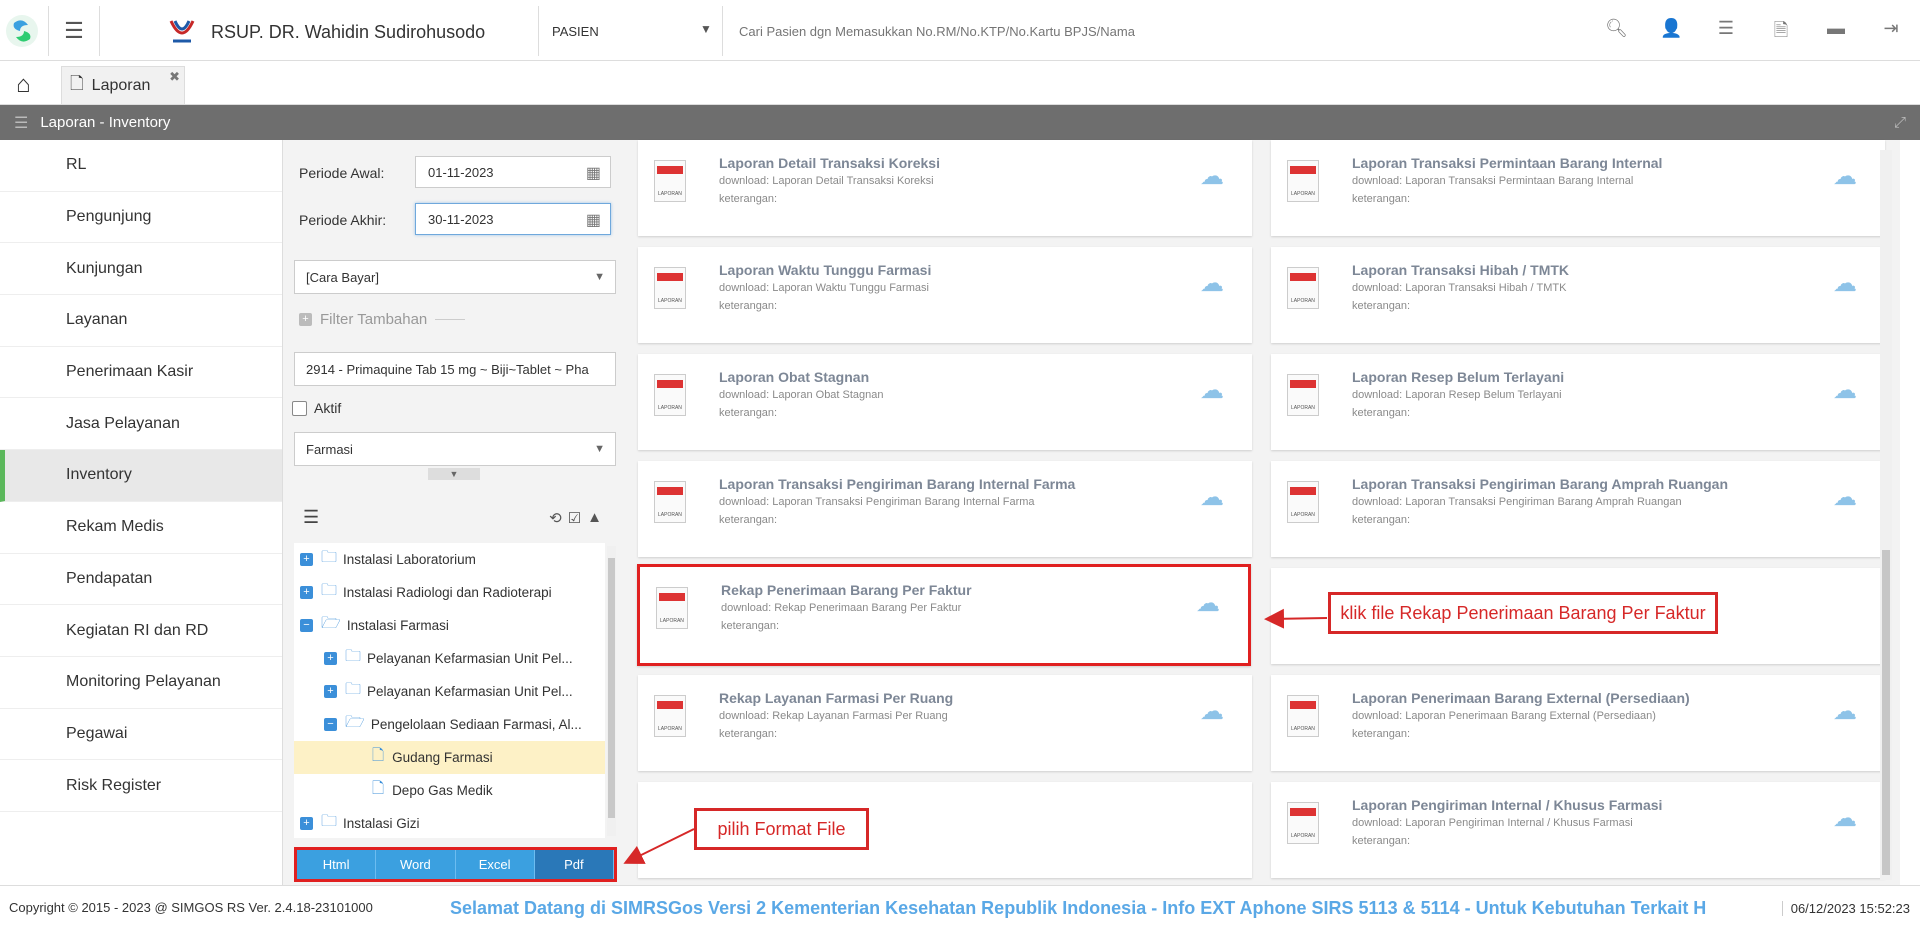  I want to click on tree-node: 🗋 Depo Gas Medik, so click(449, 790).